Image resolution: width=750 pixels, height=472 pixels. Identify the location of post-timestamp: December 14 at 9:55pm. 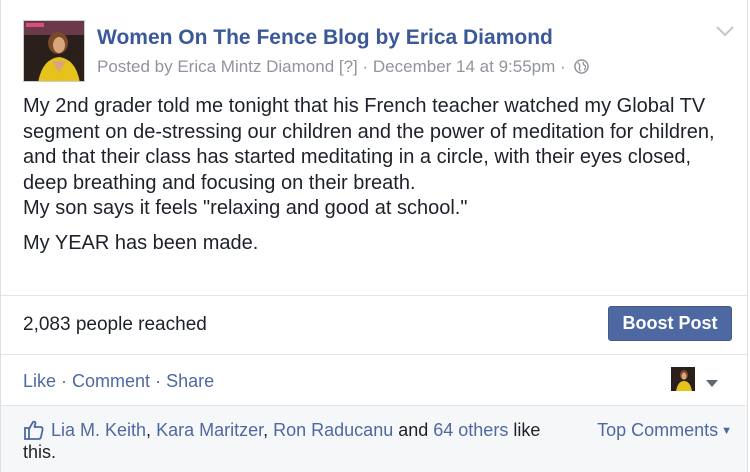
(464, 66).